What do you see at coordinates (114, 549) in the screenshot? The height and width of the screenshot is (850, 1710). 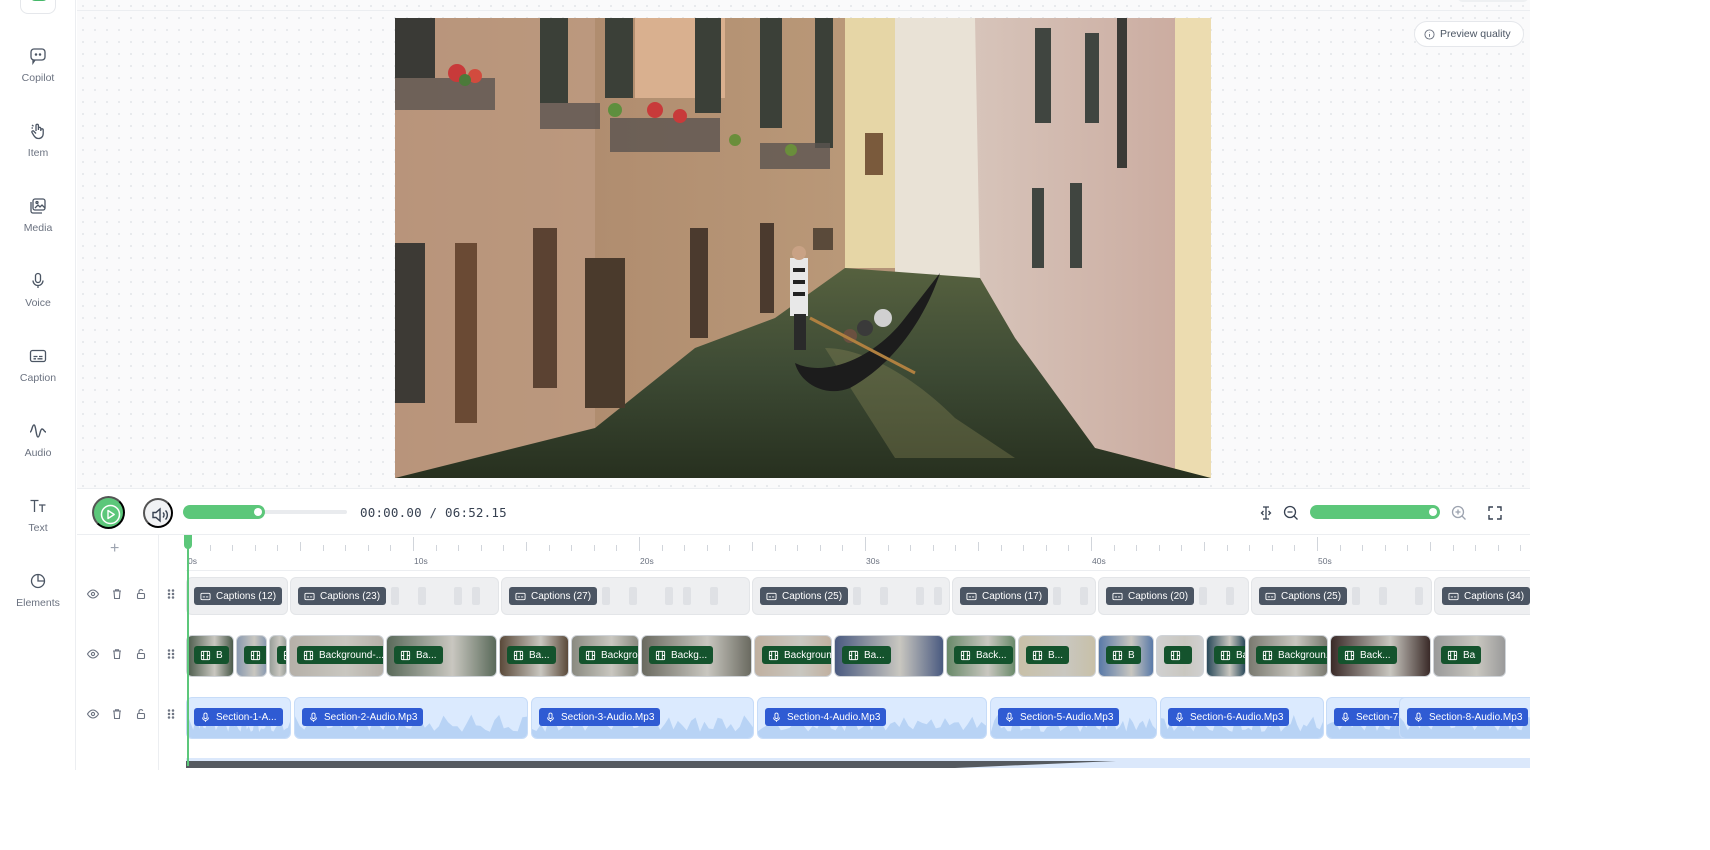 I see `add-track-button: +` at bounding box center [114, 549].